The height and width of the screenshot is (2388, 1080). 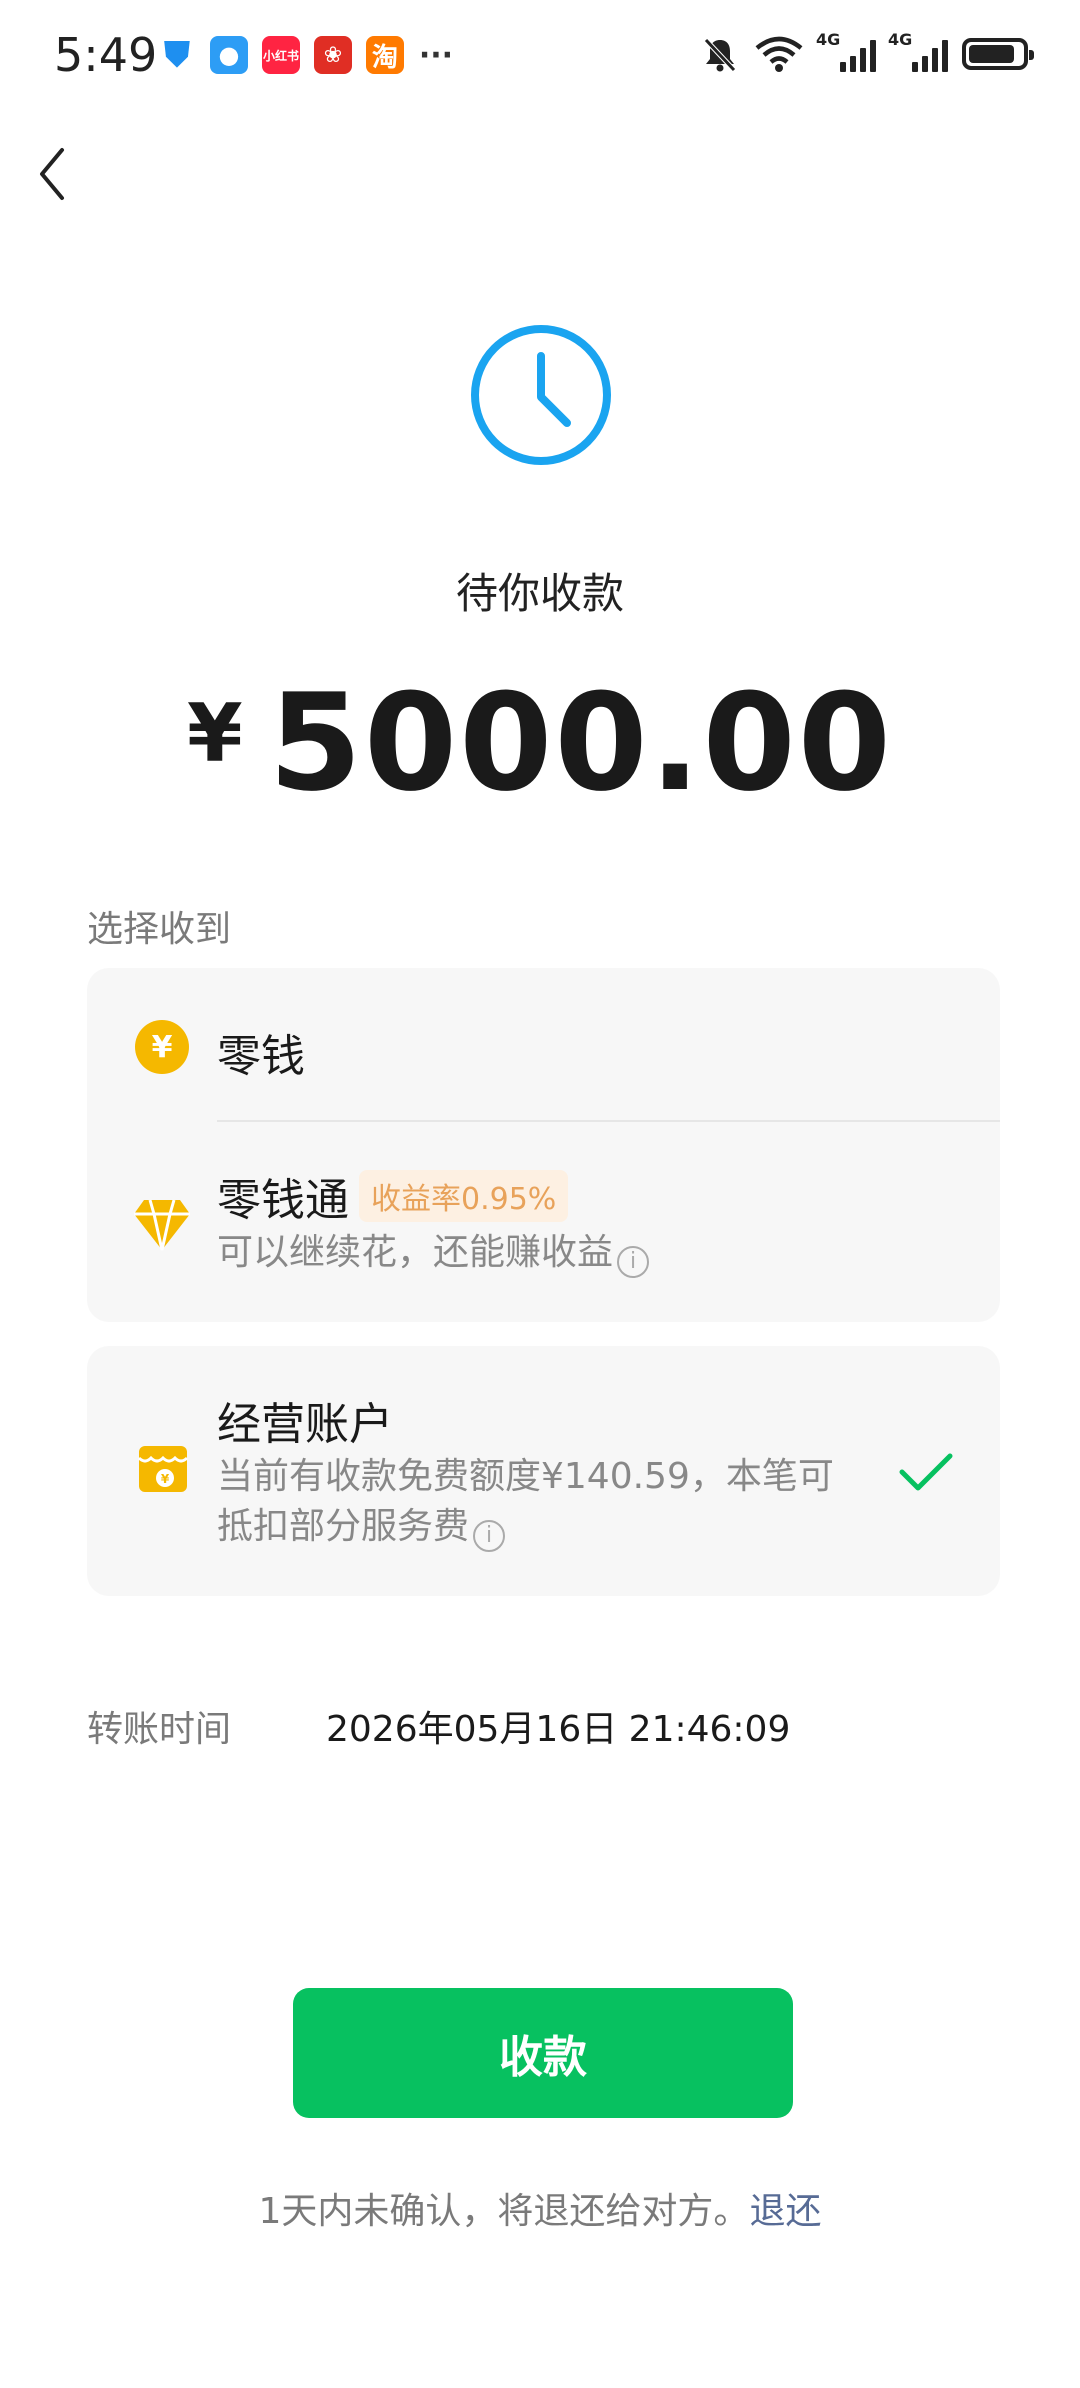 What do you see at coordinates (779, 54) in the screenshot?
I see `wifi-icon` at bounding box center [779, 54].